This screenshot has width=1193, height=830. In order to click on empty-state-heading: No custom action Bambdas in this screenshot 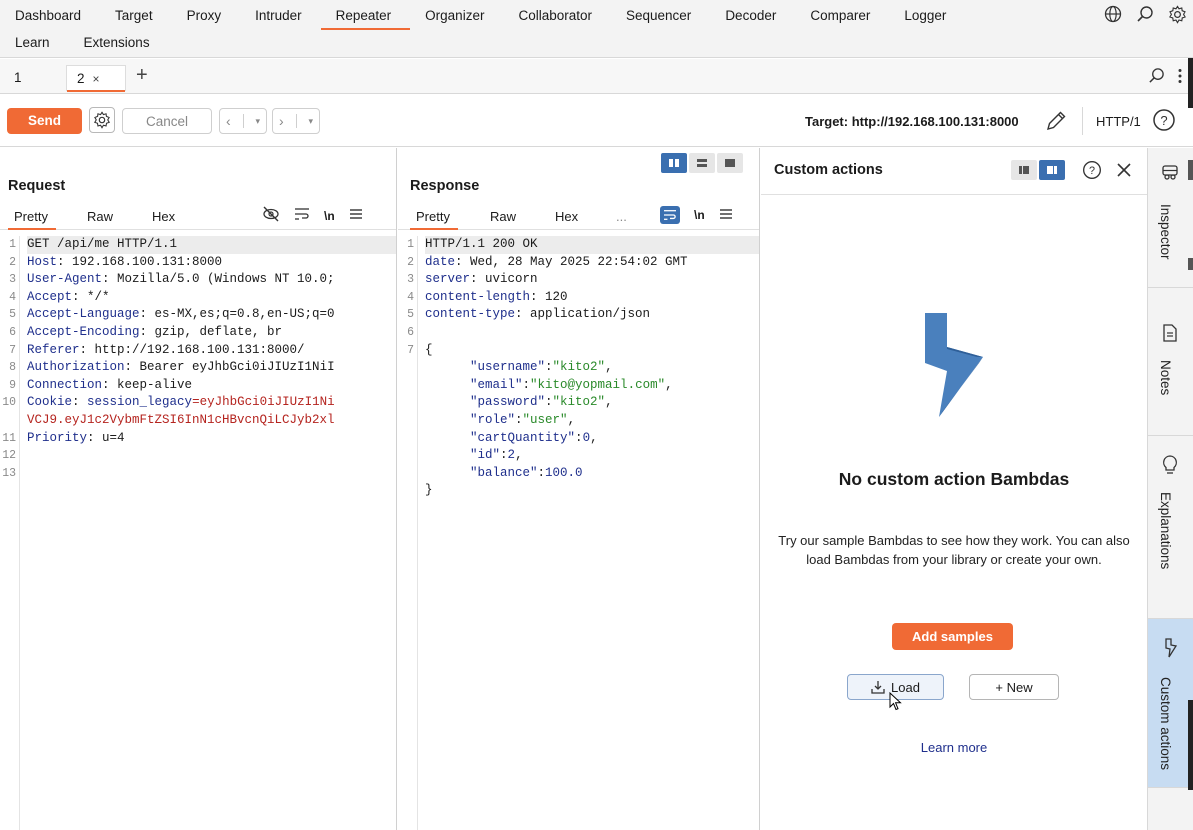, I will do `click(954, 479)`.